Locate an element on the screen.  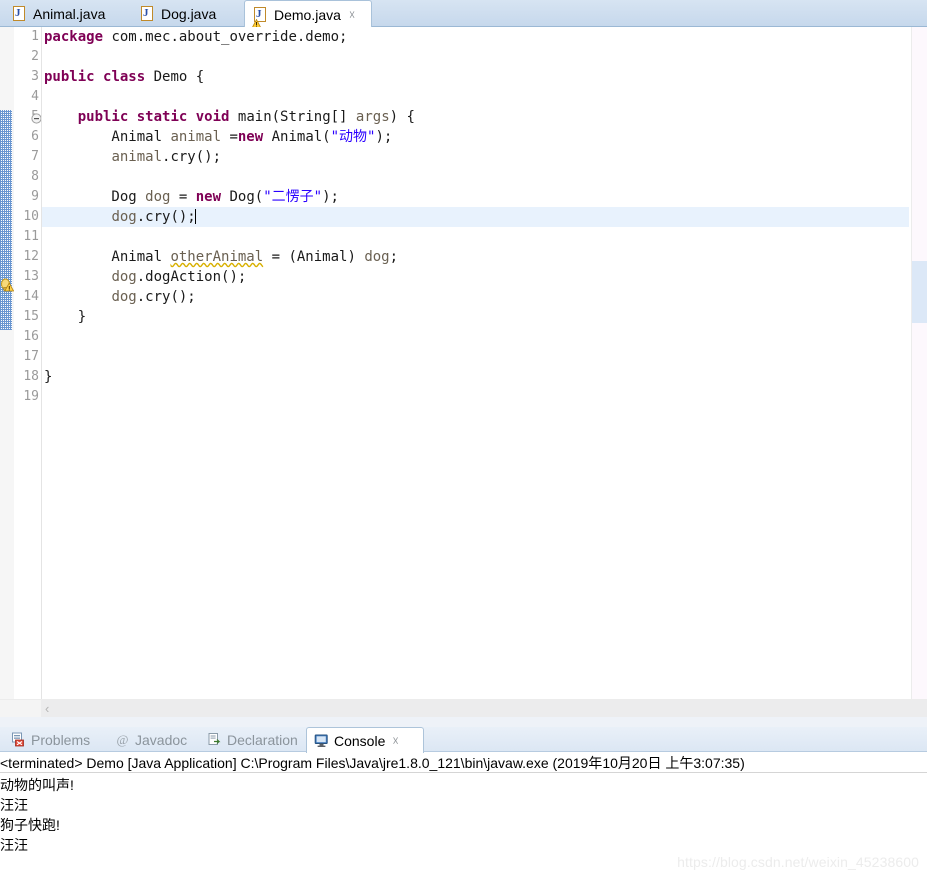
code-line: public static void main(String[] args) { is located at coordinates (475, 117).